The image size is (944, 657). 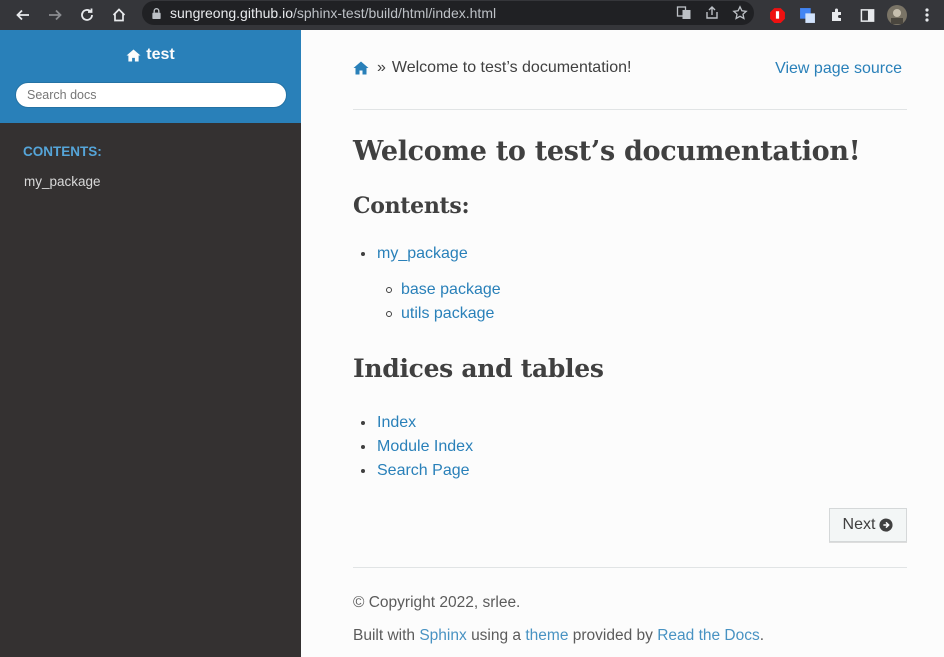 I want to click on profile-avatar-icon, so click(x=897, y=15).